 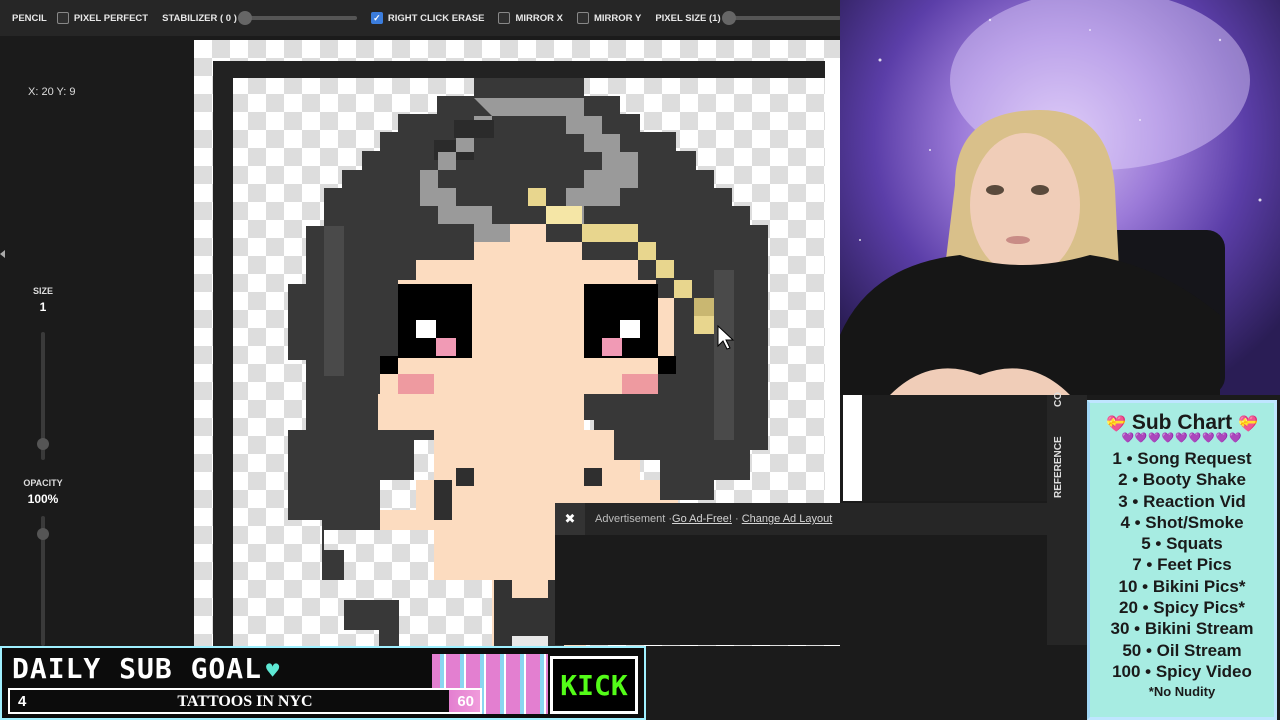 I want to click on size-label: SIZE, so click(x=42, y=291).